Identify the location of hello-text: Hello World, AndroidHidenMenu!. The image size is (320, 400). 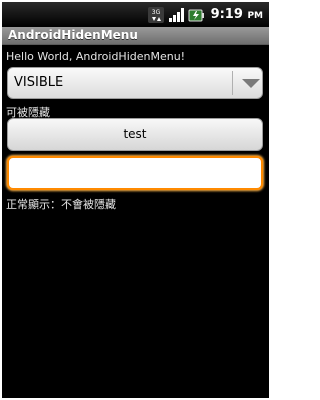
(96, 56).